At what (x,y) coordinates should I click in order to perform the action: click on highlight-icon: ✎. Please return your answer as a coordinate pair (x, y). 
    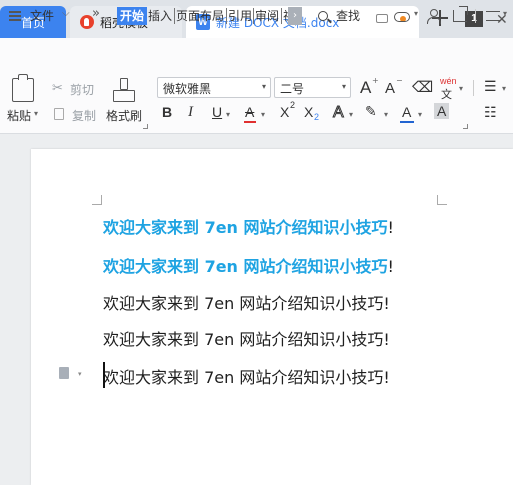
    Looking at the image, I should click on (371, 111).